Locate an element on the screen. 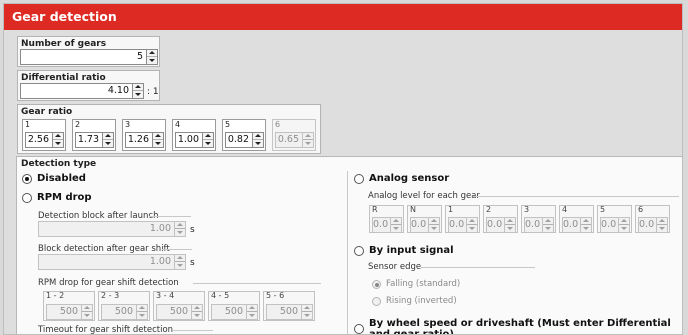 This screenshot has height=335, width=688. gear-ratio-input: 0.65 is located at coordinates (294, 140).